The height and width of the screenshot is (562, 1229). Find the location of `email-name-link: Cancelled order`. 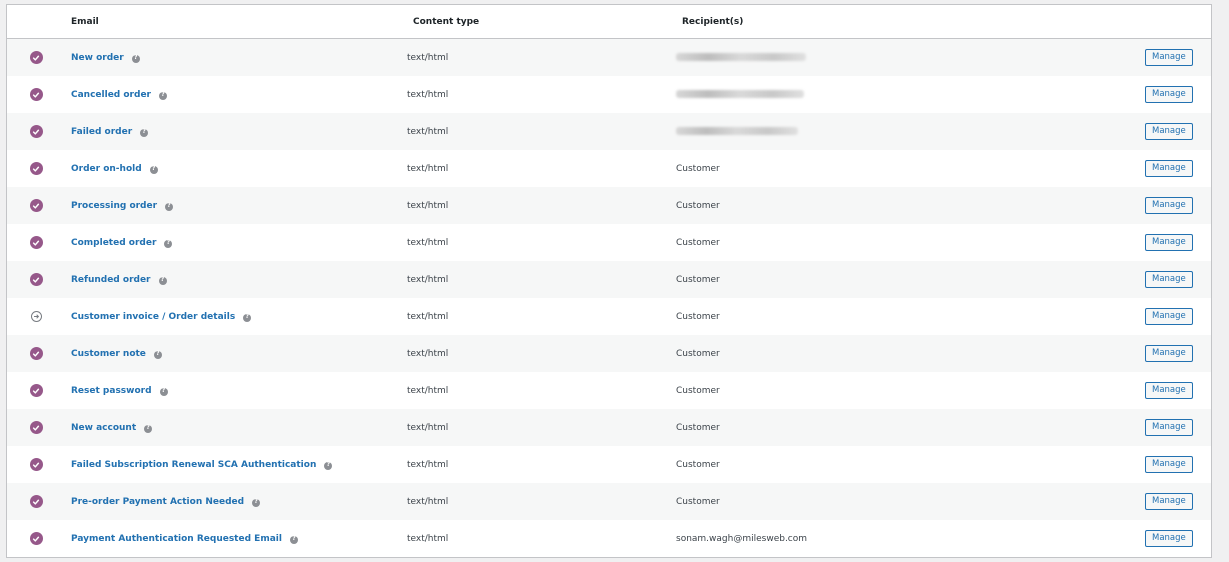

email-name-link: Cancelled order is located at coordinates (108, 95).